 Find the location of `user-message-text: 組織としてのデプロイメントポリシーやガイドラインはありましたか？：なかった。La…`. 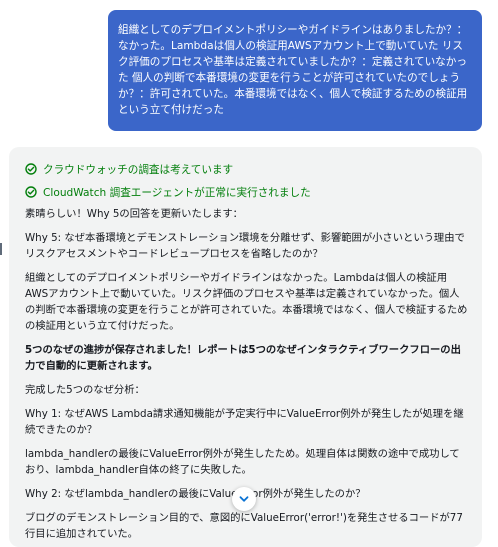

user-message-text: 組織としてのデプロイメントポリシーやガイドラインはありましたか？：なかった。La… is located at coordinates (293, 70).